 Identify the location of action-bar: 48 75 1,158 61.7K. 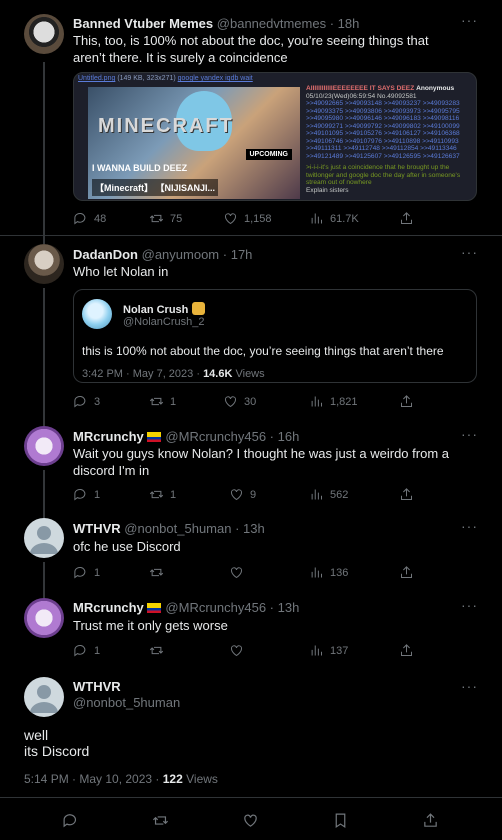
(243, 219).